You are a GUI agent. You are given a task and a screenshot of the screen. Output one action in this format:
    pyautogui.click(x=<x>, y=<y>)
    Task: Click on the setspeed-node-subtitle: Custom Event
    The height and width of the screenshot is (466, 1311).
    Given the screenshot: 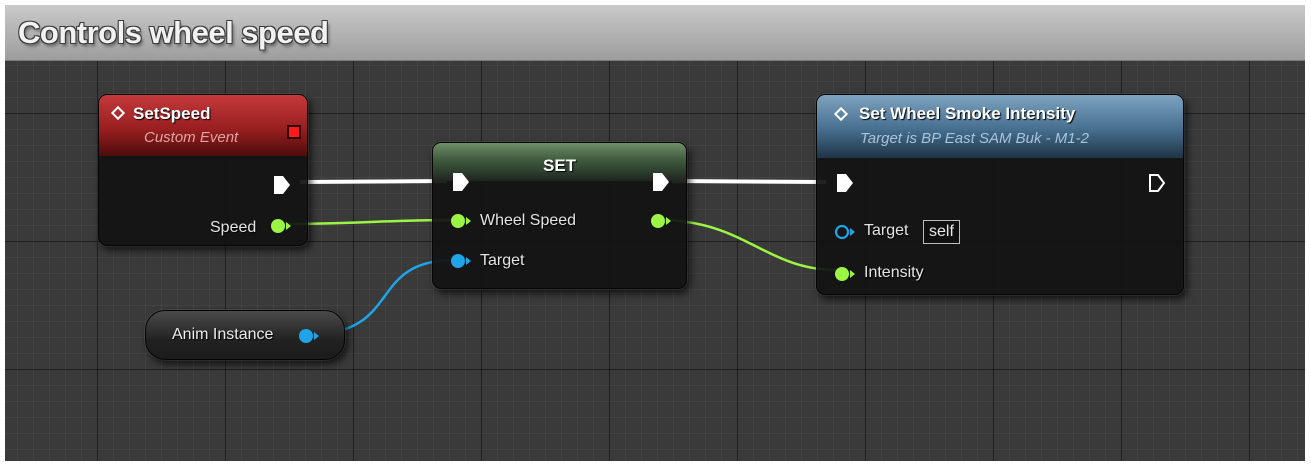 What is the action you would take?
    pyautogui.click(x=191, y=137)
    